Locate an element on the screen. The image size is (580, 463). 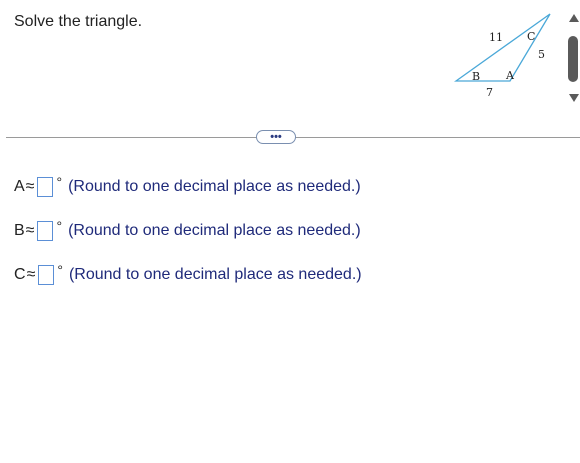
problem-prompt: Solve the triangle. is located at coordinates (78, 21).